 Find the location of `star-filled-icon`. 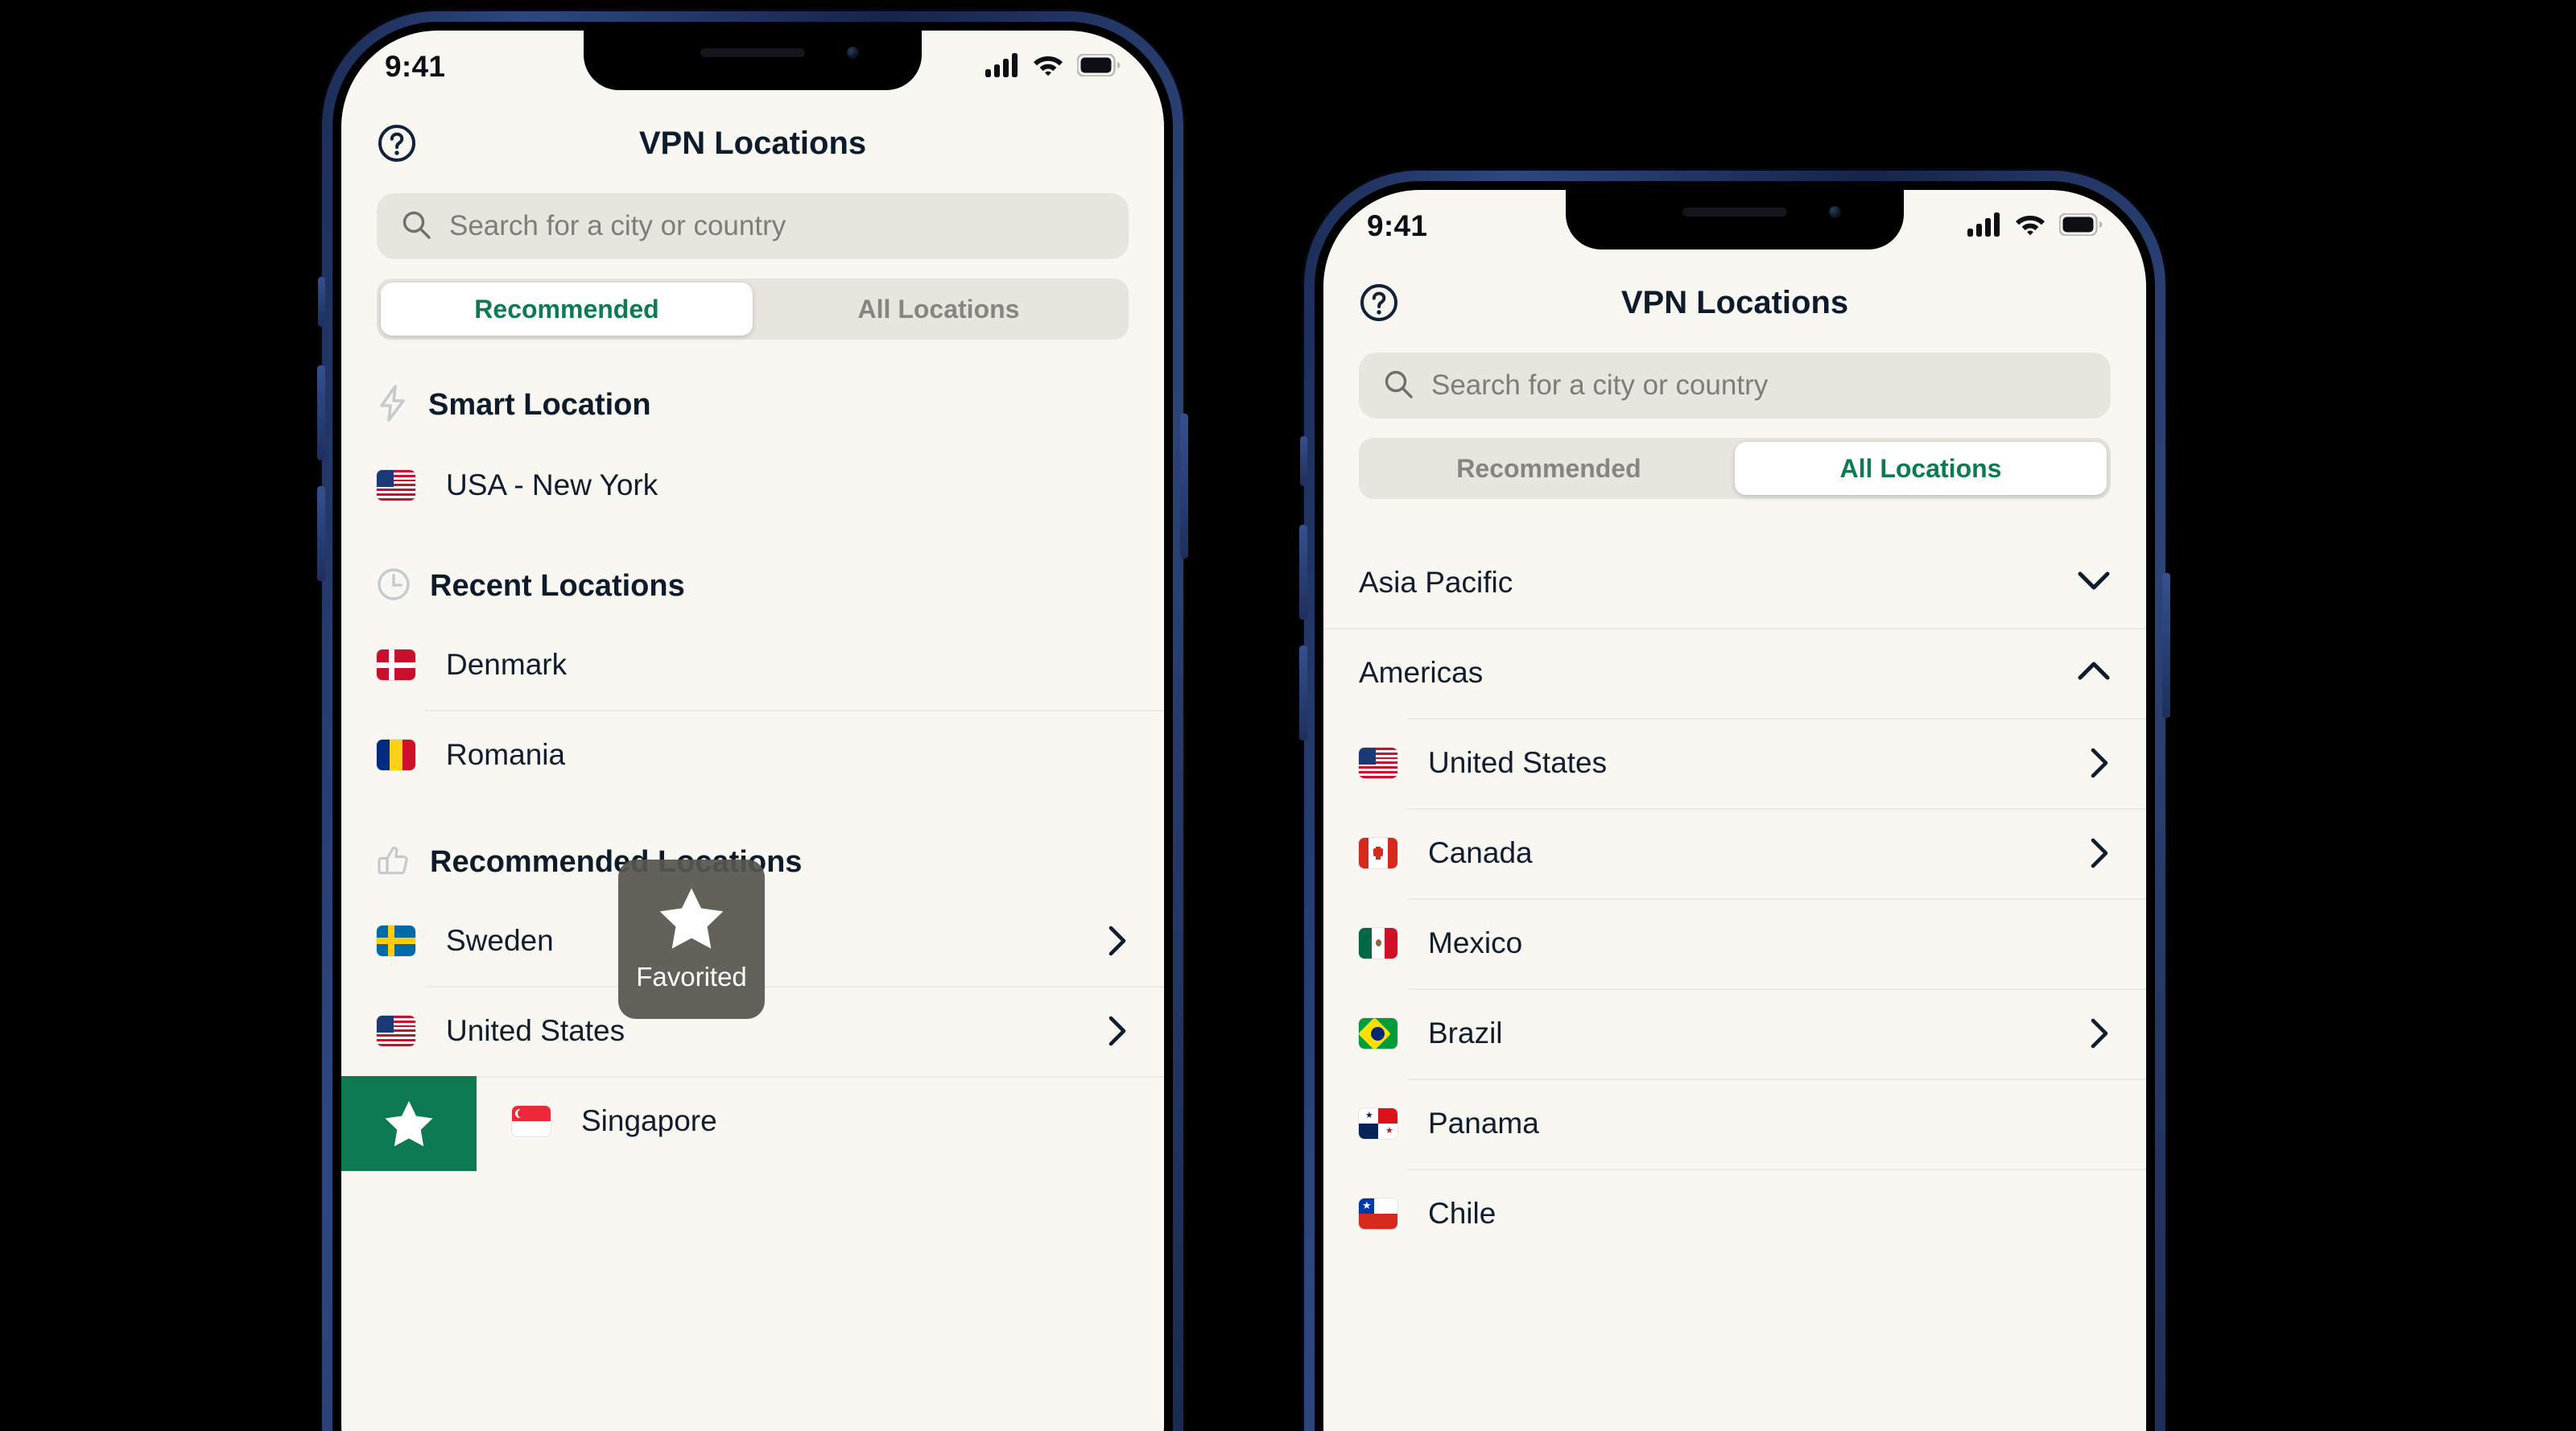

star-filled-icon is located at coordinates (691, 918).